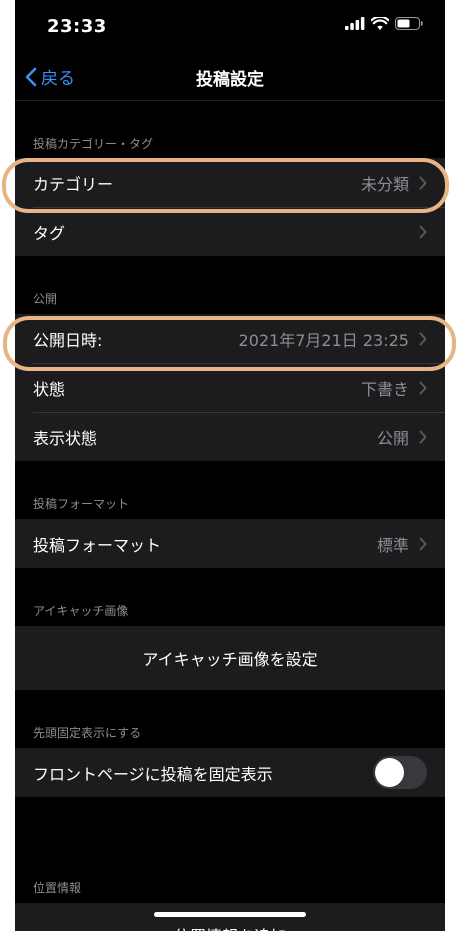 The image size is (456, 931). I want to click on cellular-signal-icon, so click(355, 23).